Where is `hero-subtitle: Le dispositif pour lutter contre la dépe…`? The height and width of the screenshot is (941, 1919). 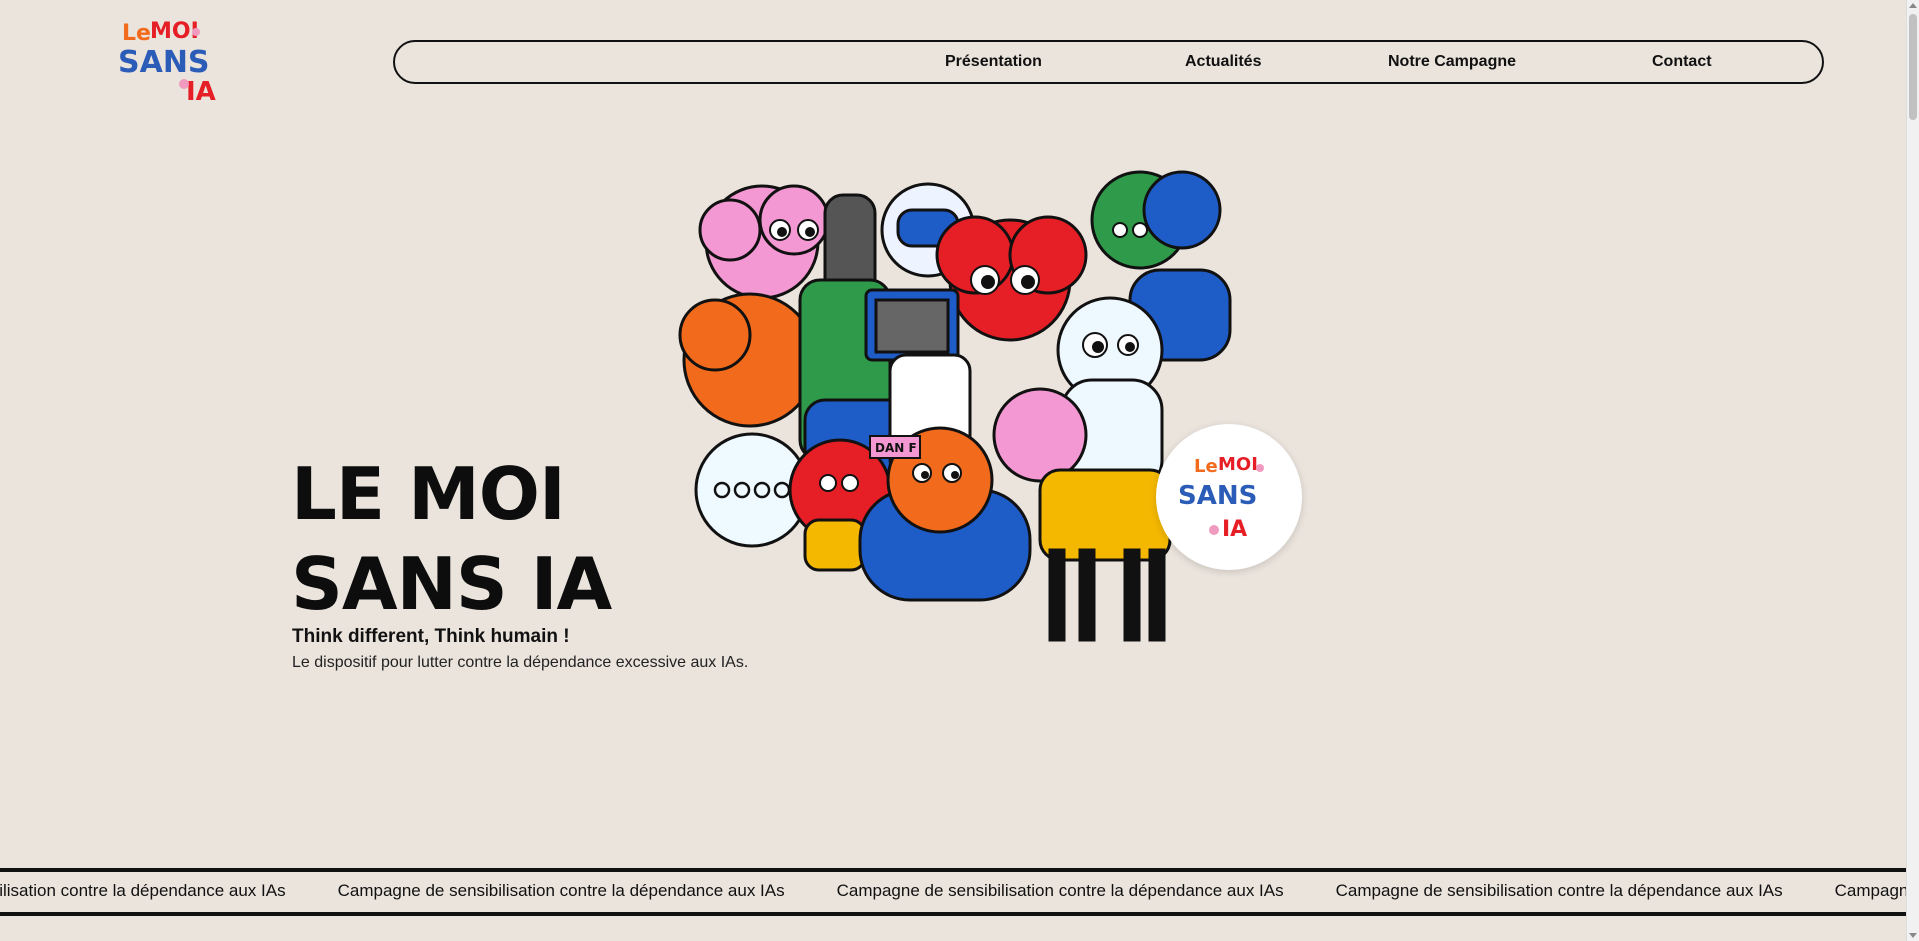 hero-subtitle: Le dispositif pour lutter contre la dépe… is located at coordinates (520, 662).